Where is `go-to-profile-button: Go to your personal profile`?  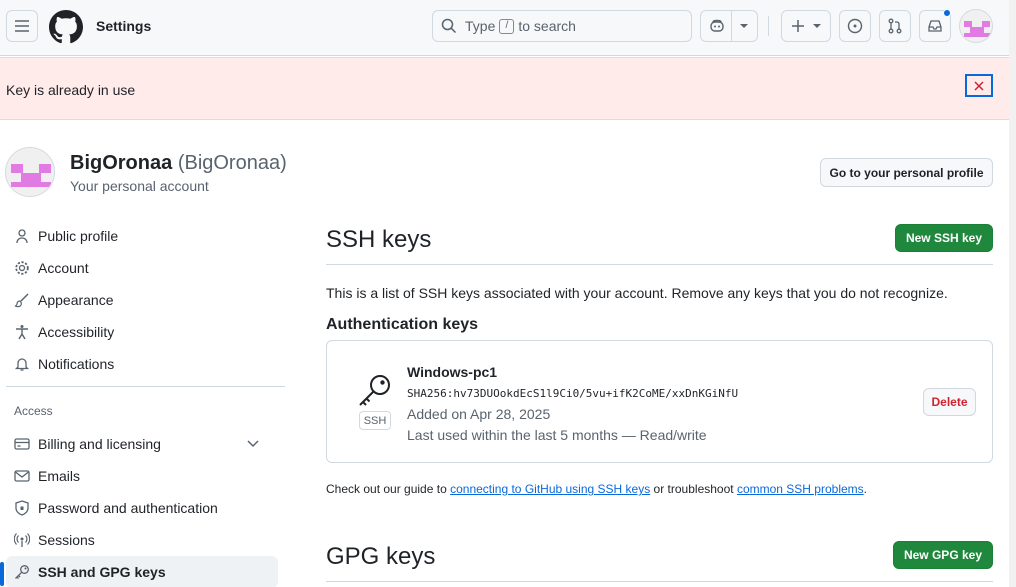
go-to-profile-button: Go to your personal profile is located at coordinates (906, 172).